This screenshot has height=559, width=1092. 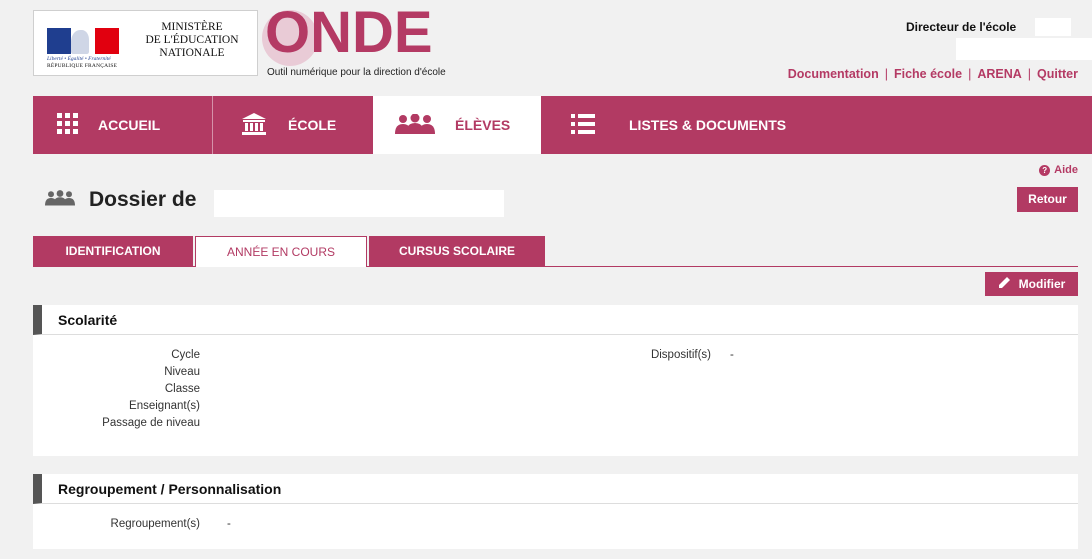 I want to click on nav-label: ÉLÈVES, so click(x=483, y=125).